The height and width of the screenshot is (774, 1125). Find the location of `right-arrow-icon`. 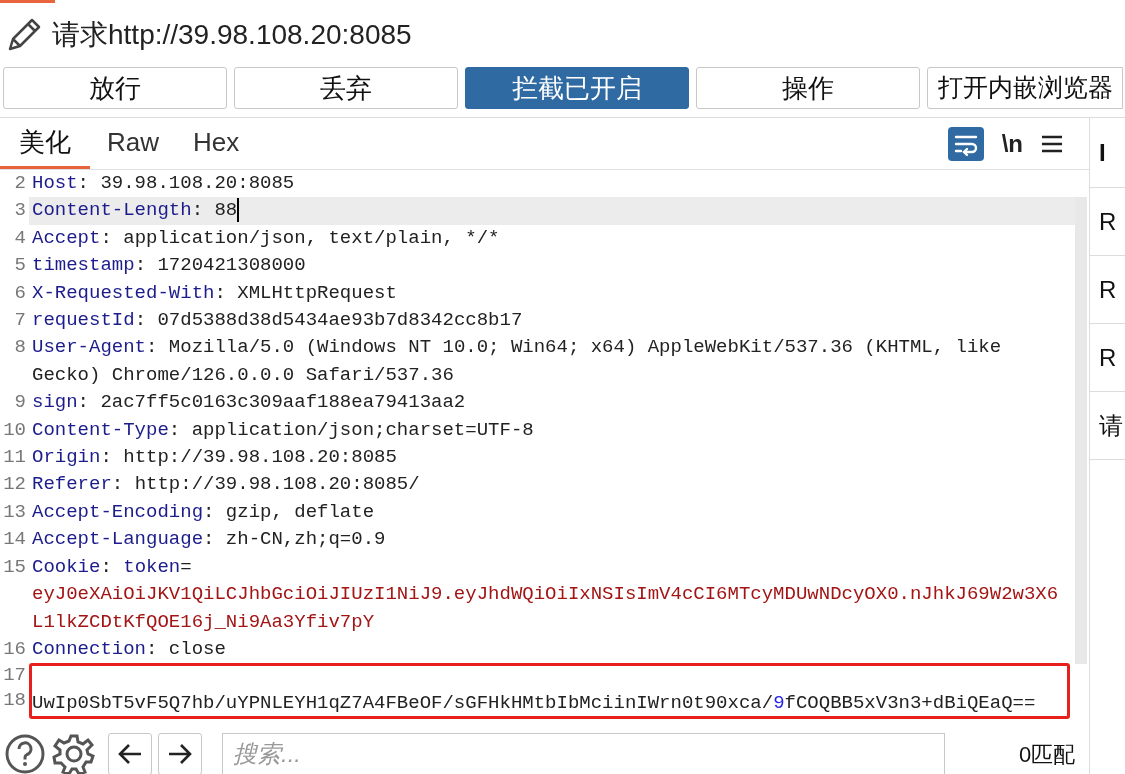

right-arrow-icon is located at coordinates (180, 754).